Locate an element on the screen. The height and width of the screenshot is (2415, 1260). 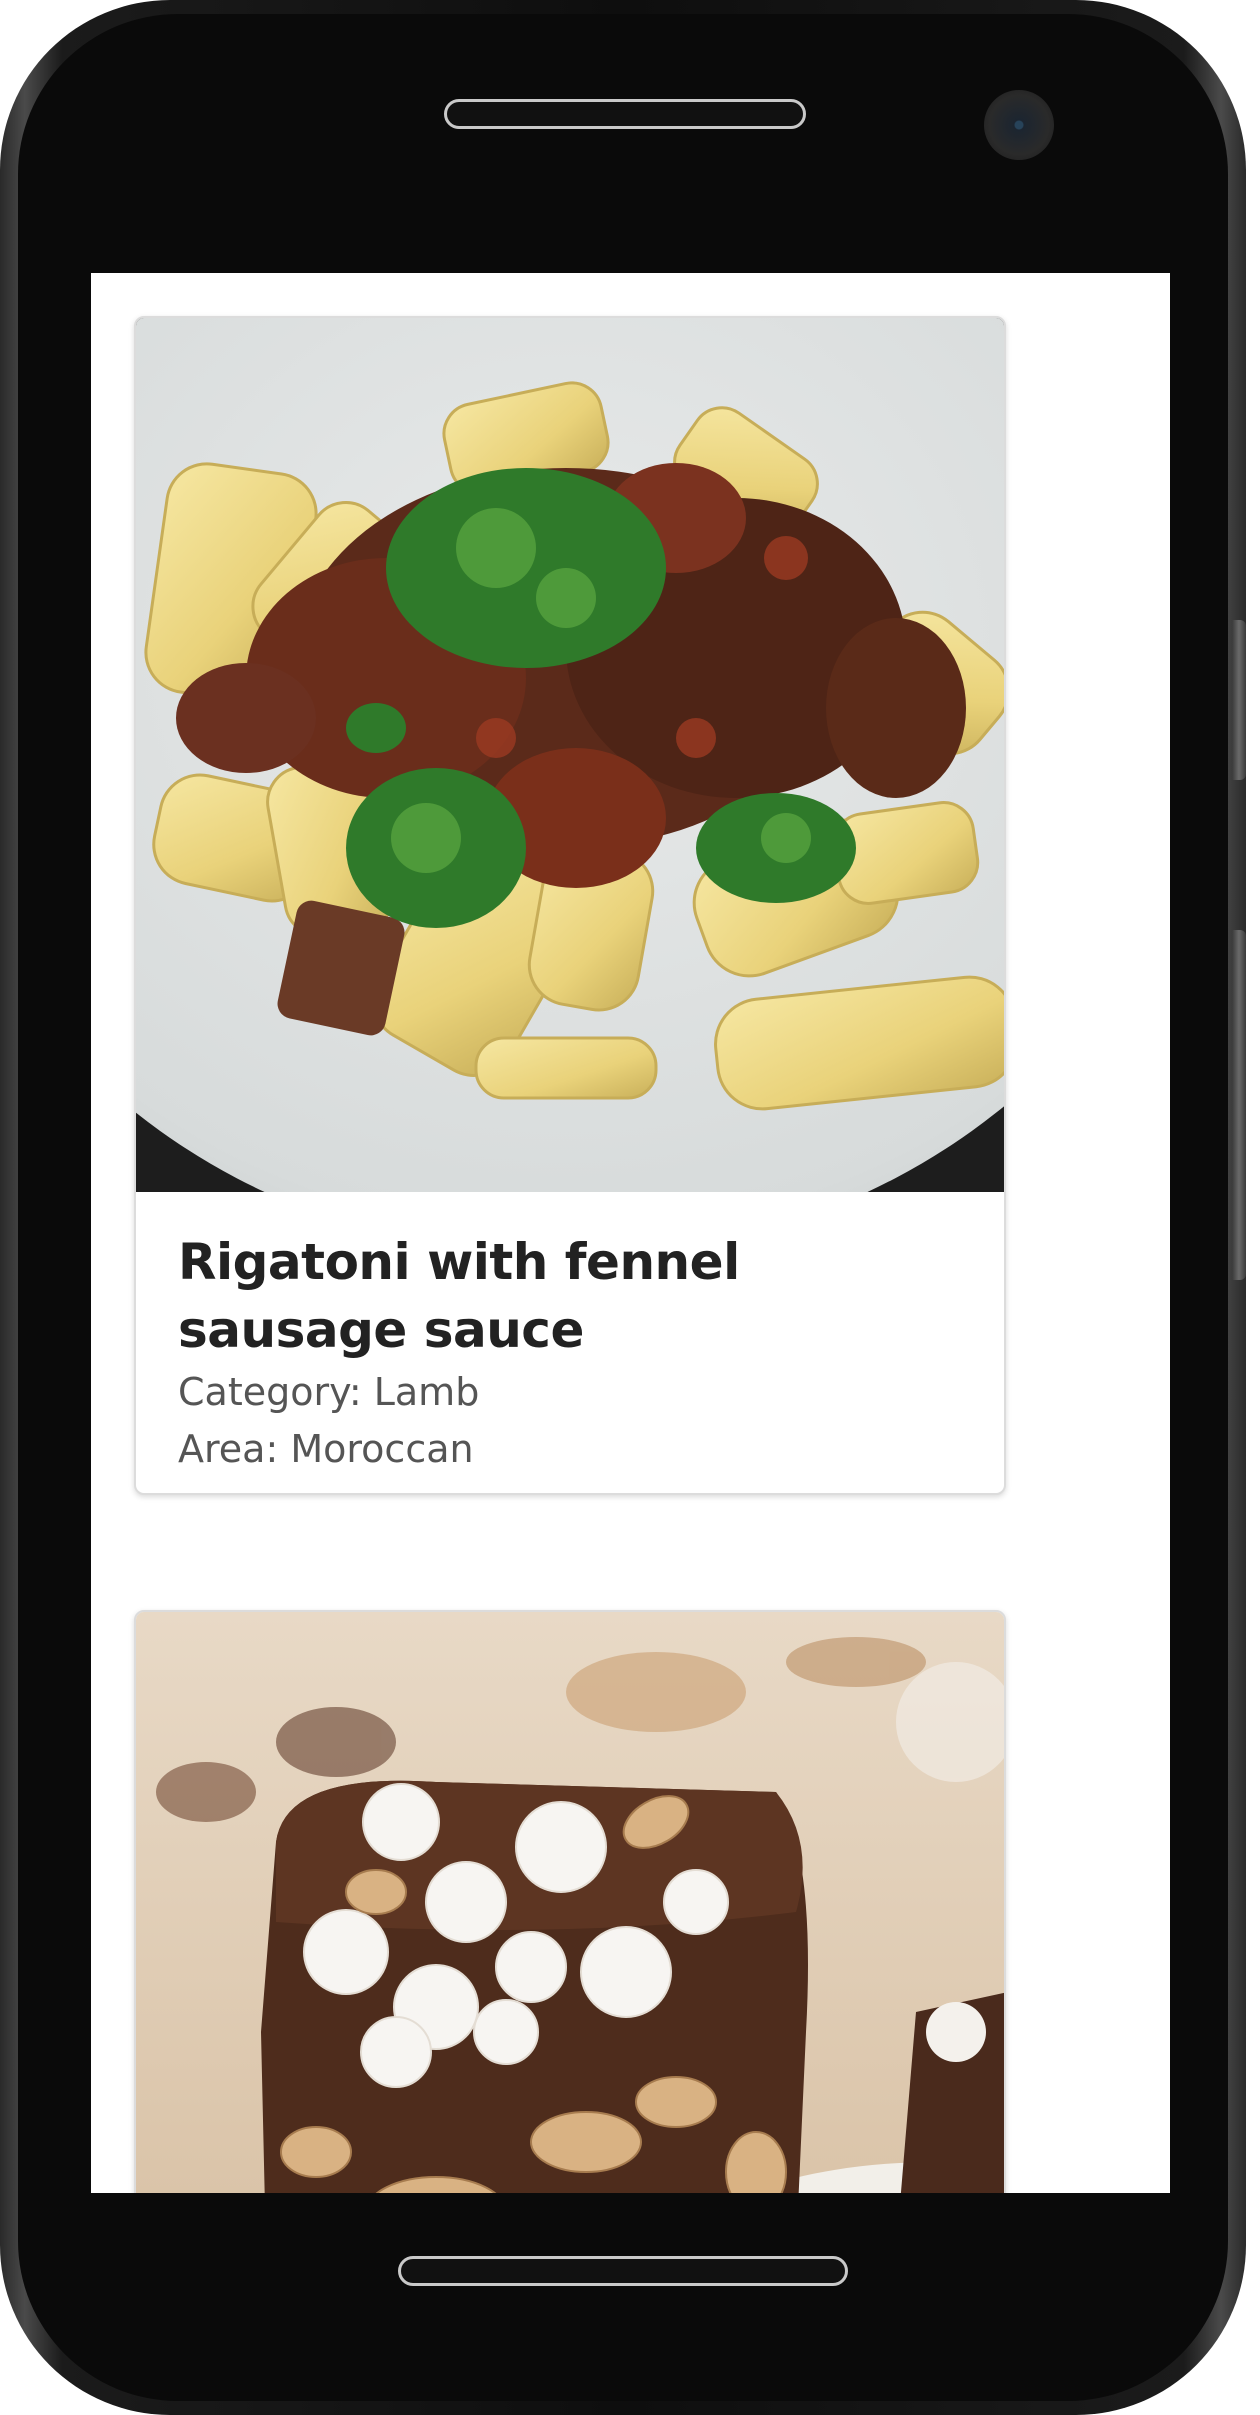
volume-button is located at coordinates (1239, 700).